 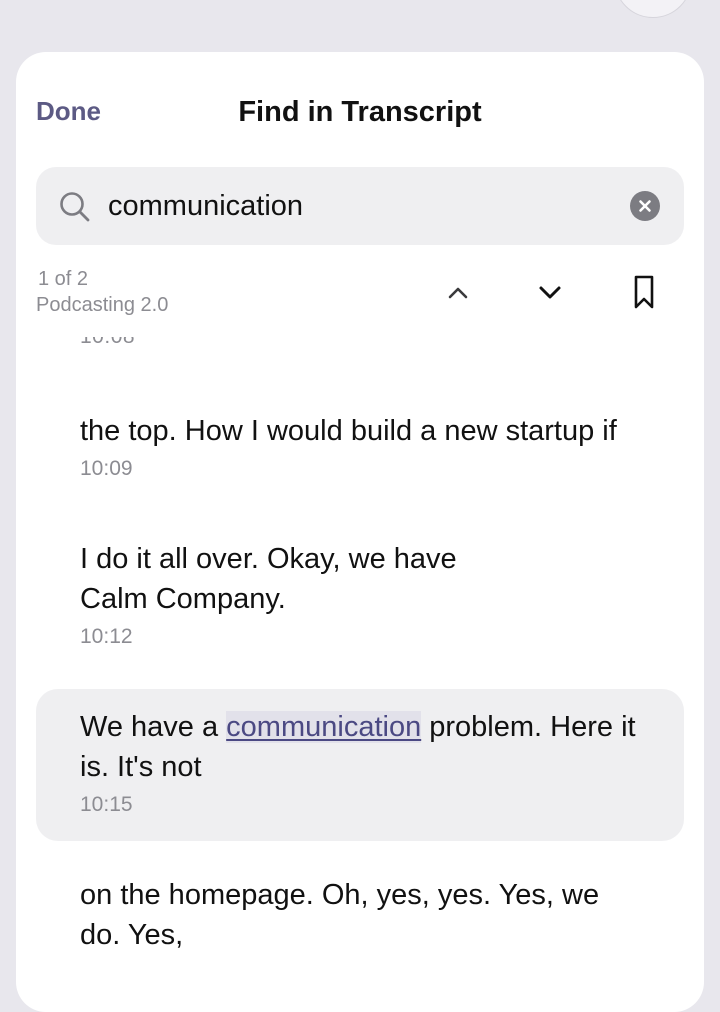 I want to click on segment-timestamp: 10:15, so click(x=106, y=804).